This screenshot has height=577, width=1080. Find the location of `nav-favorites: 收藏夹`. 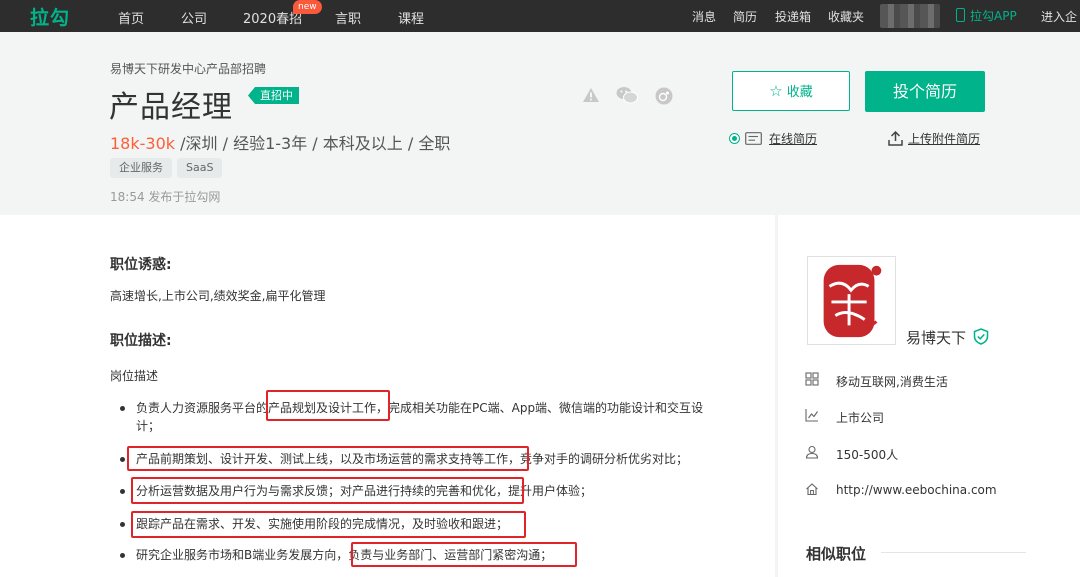

nav-favorites: 收藏夹 is located at coordinates (846, 16).